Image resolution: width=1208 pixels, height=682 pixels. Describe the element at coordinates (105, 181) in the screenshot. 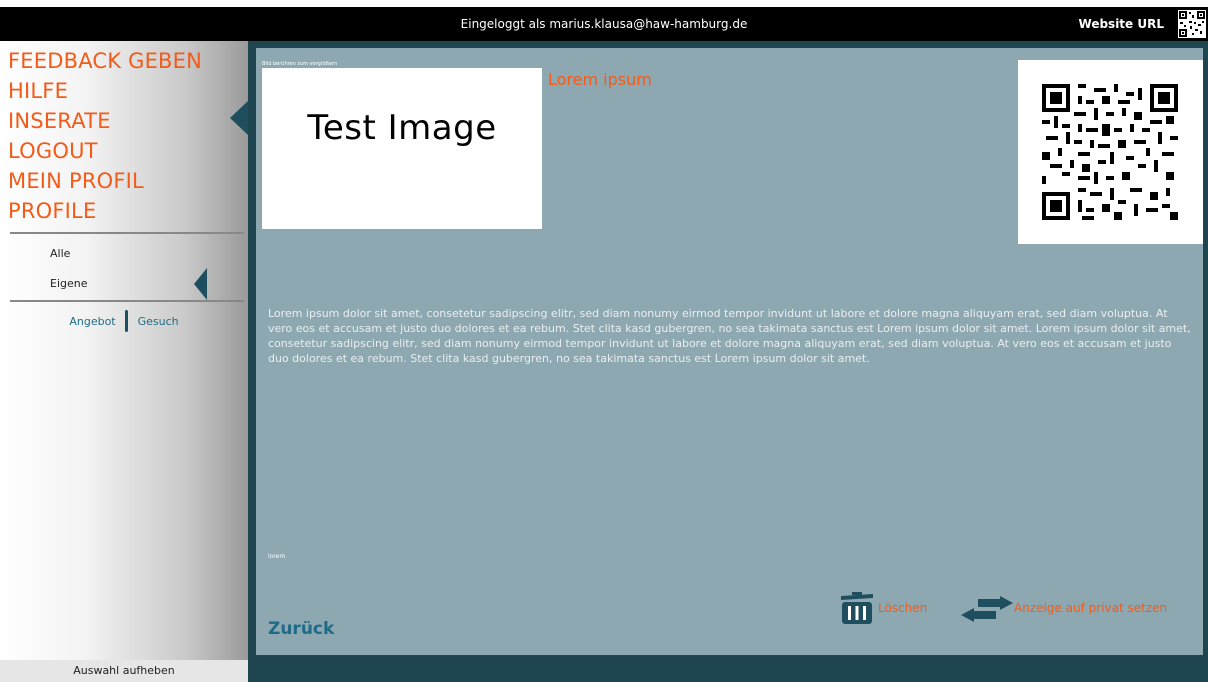

I see `menu-item-mein-profil: MEIN PROFIL` at that location.